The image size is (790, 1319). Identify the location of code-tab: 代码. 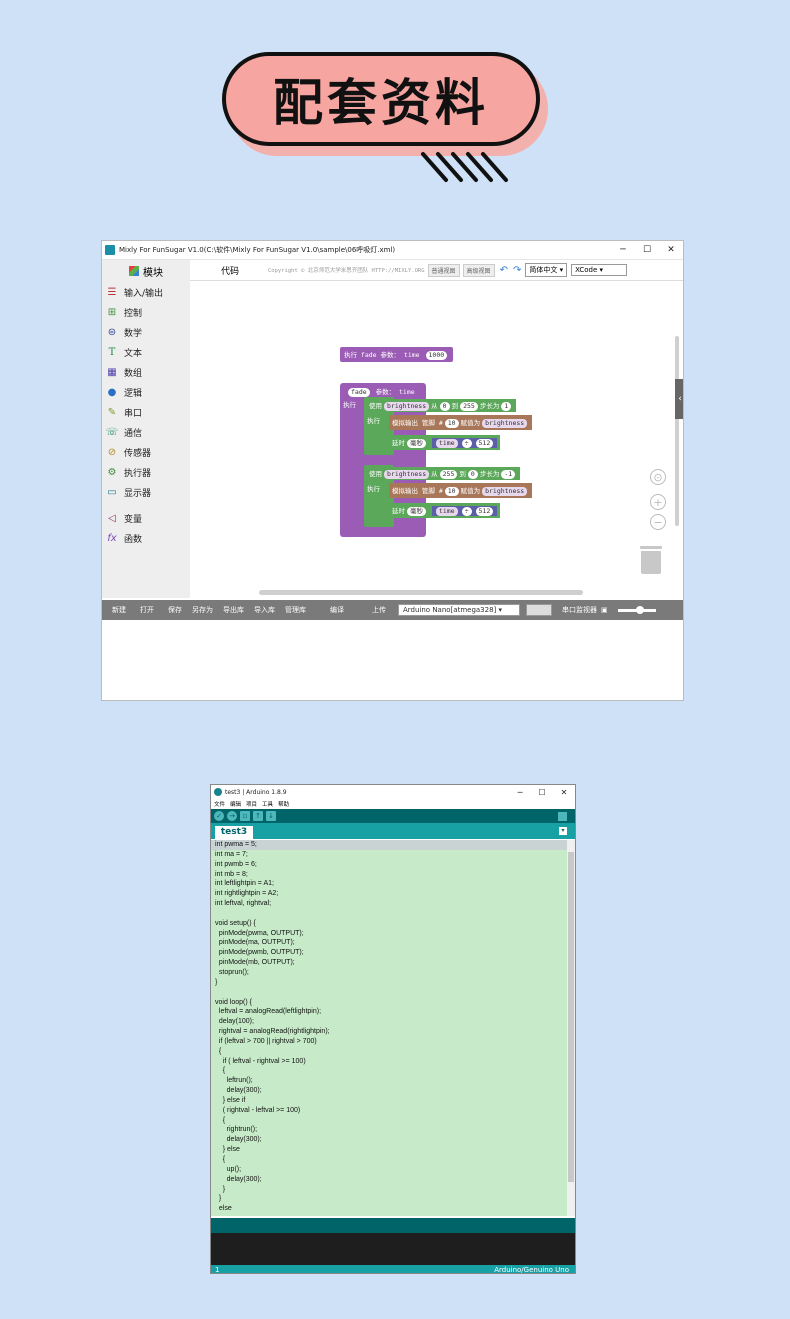
(230, 270).